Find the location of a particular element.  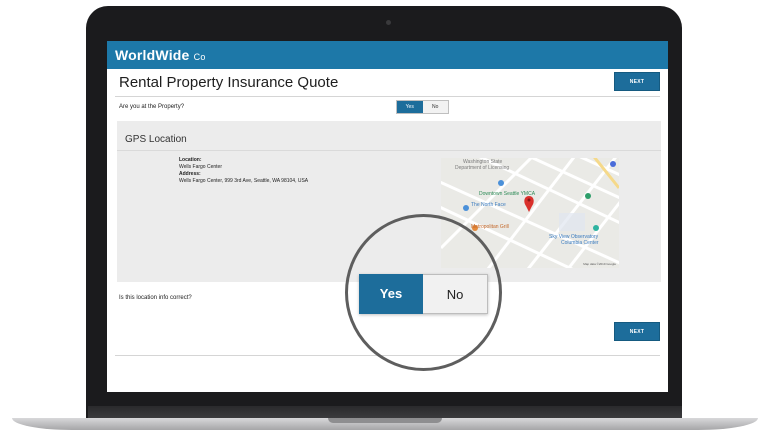

map-label: Downtown Seattle YMCA is located at coordinates (507, 194).